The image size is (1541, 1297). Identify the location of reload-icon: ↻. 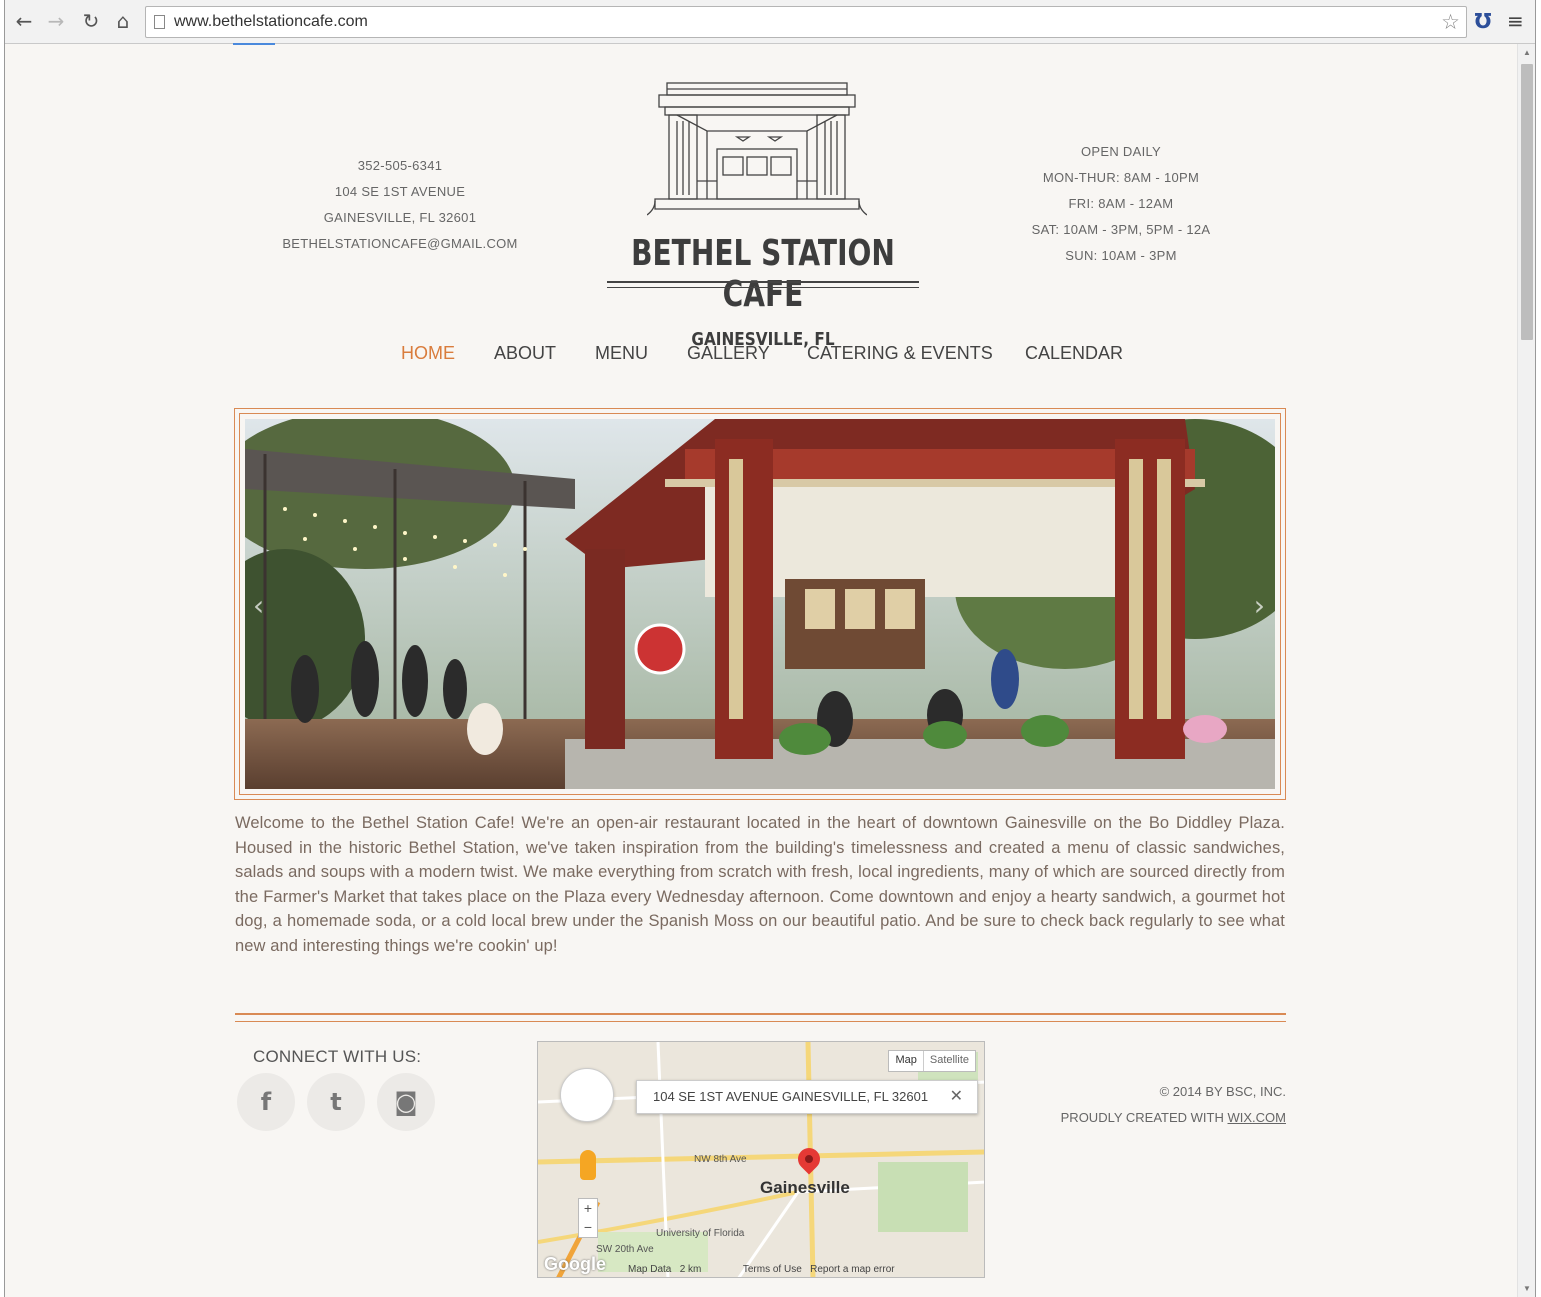
(91, 21).